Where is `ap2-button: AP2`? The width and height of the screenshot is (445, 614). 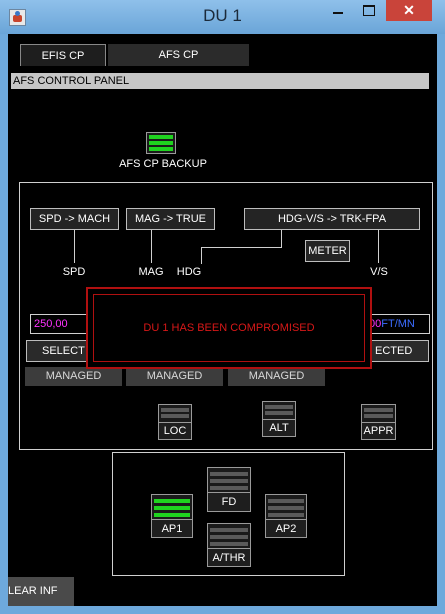 ap2-button: AP2 is located at coordinates (286, 516).